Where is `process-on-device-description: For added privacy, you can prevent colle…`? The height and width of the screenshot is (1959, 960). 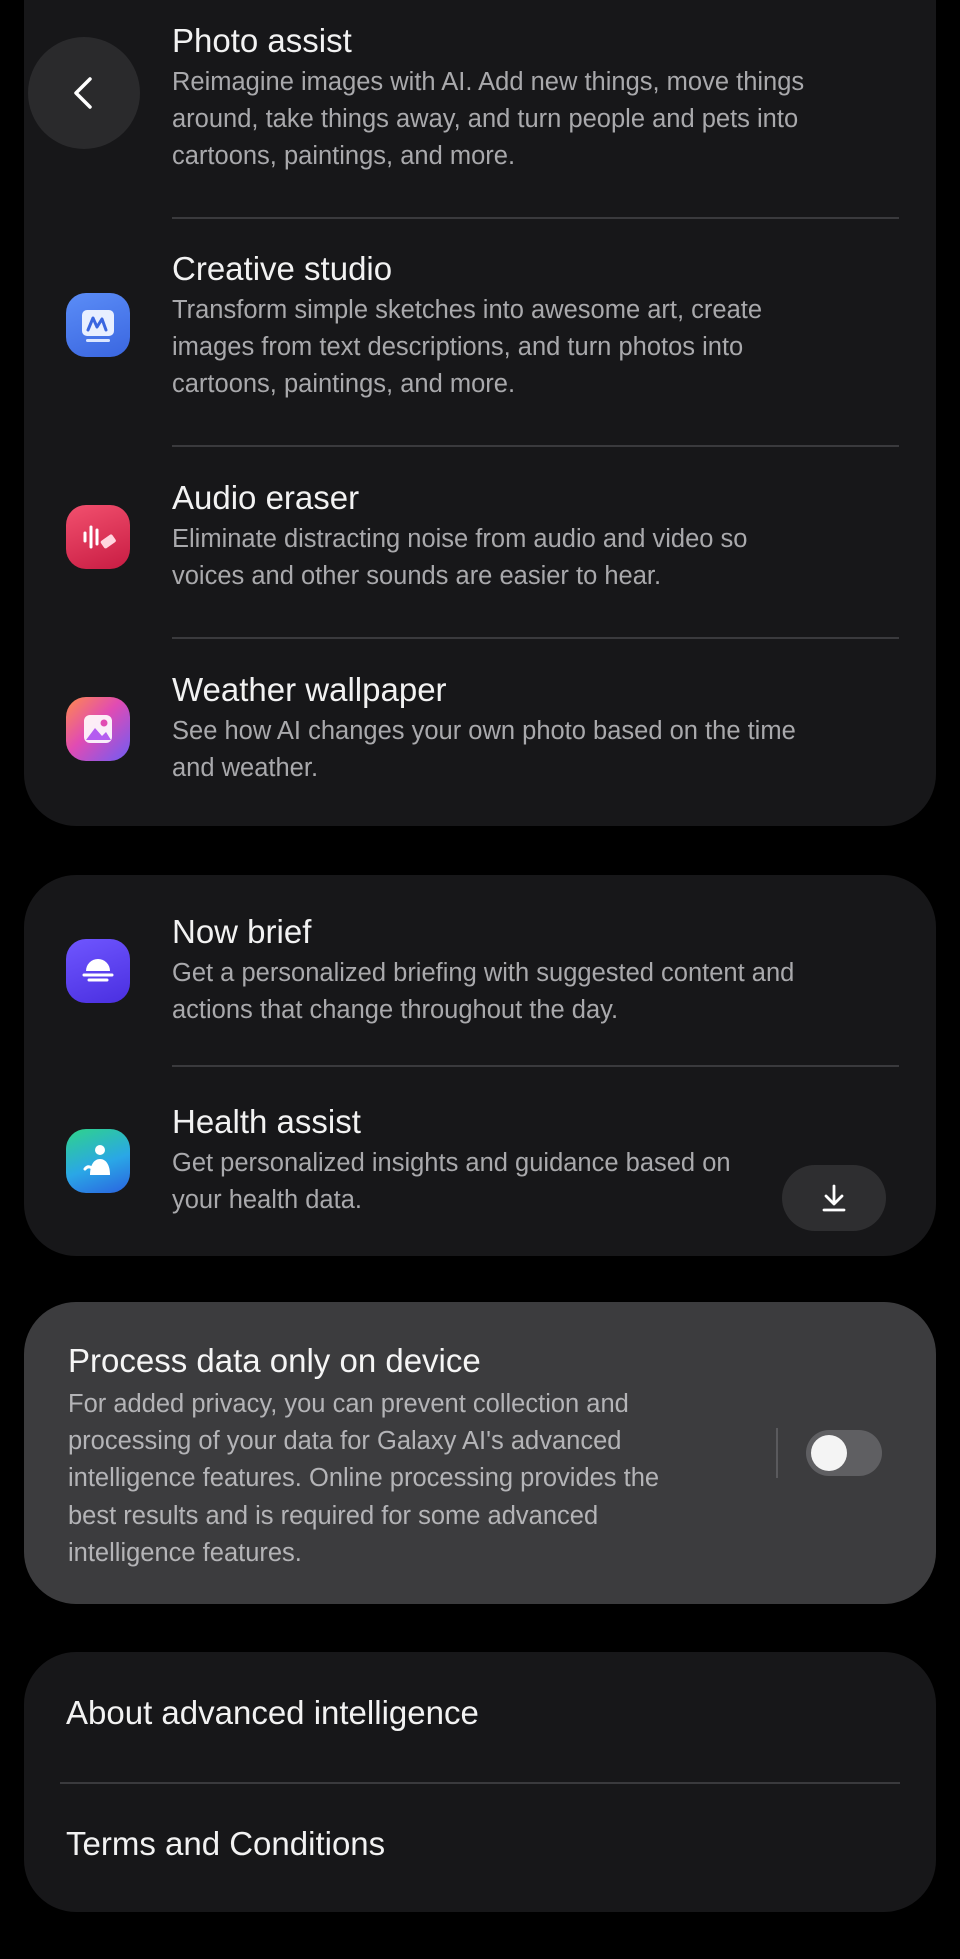
process-on-device-description: For added privacy, you can prevent colle… is located at coordinates (364, 1478).